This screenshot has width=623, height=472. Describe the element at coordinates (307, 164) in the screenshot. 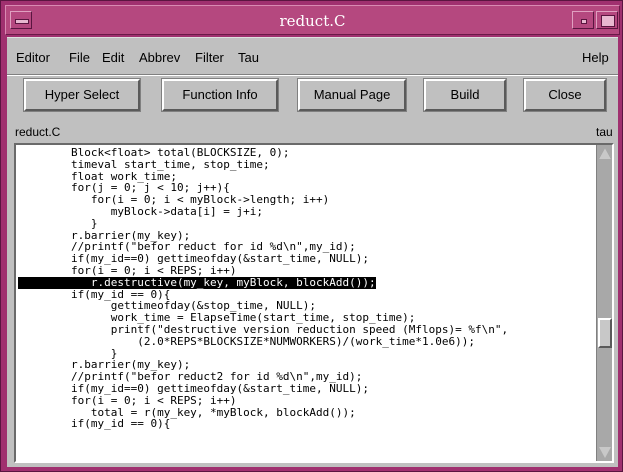

I see `code-line: timeval start_time, stop_time;` at that location.